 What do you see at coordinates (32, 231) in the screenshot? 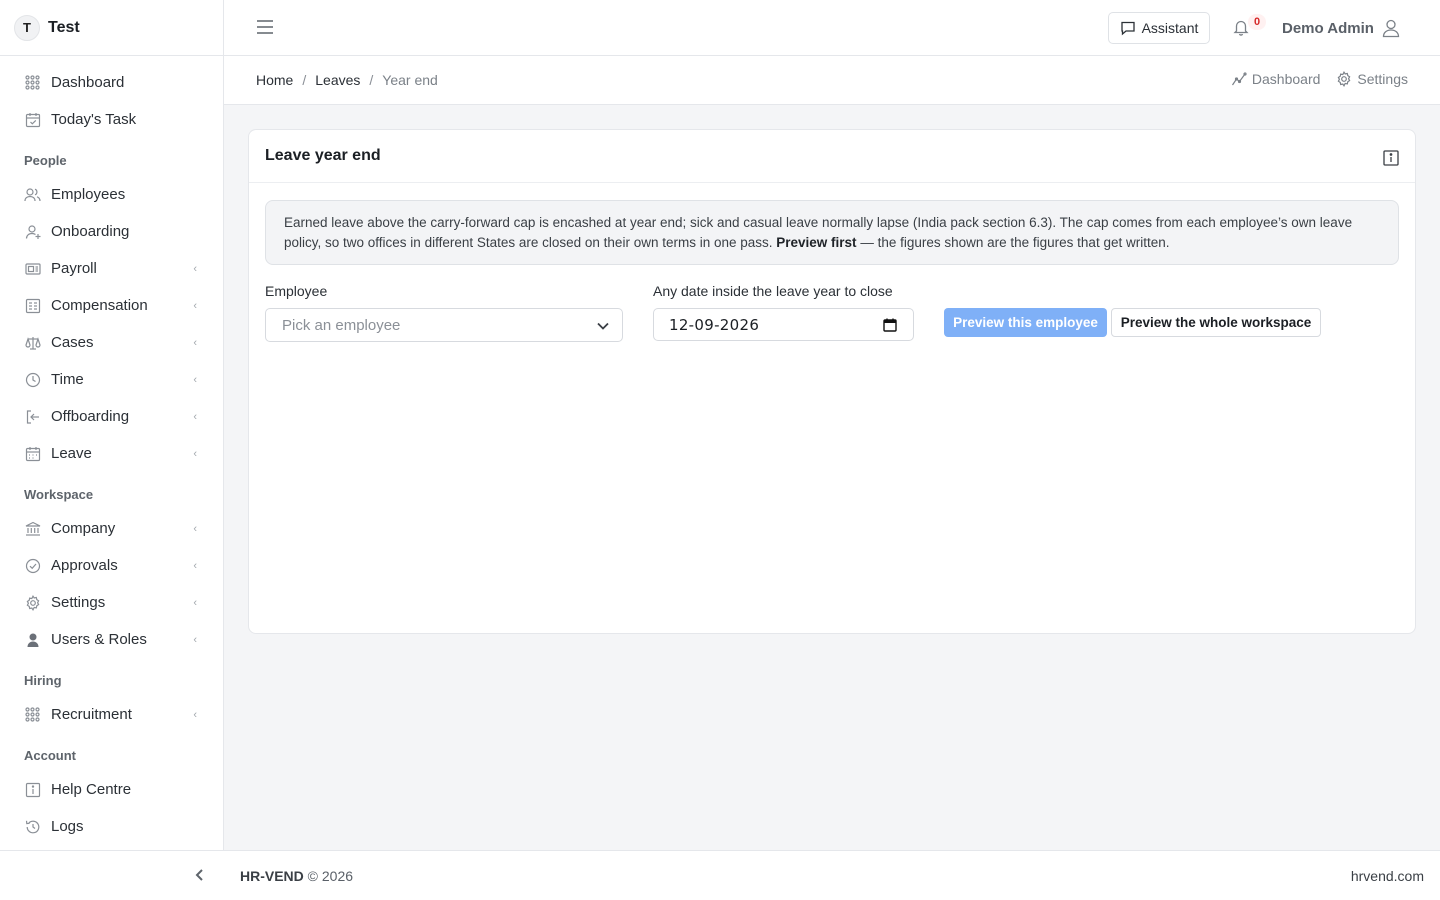
I see `user-plus-icon` at bounding box center [32, 231].